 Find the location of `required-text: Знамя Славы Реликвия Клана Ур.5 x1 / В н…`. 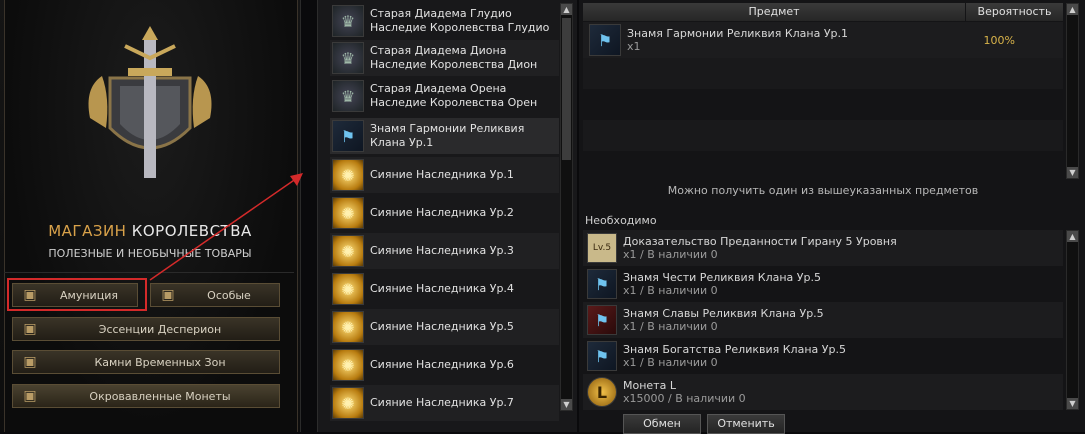

required-text: Знамя Славы Реликвия Клана Ур.5 x1 / В н… is located at coordinates (723, 320).